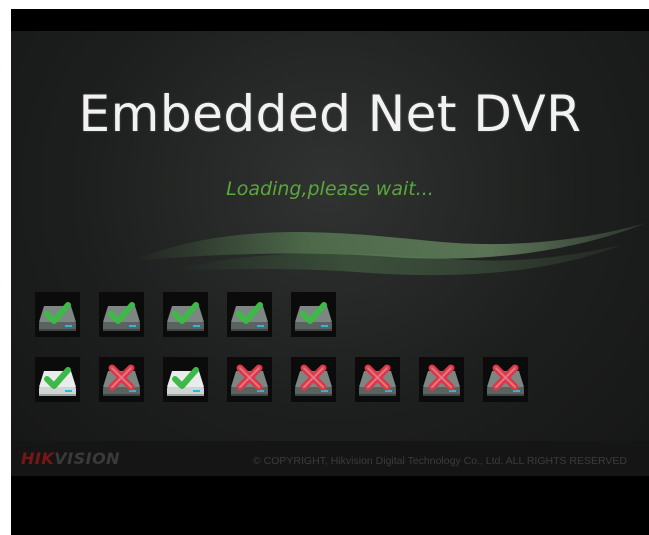 Image resolution: width=649 pixels, height=535 pixels. Describe the element at coordinates (281, 379) in the screenshot. I see `disk-row-bottom` at that location.